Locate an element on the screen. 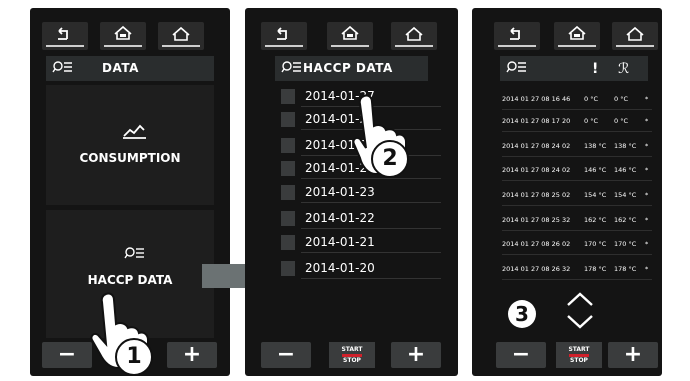  chevron-up-icon is located at coordinates (580, 299).